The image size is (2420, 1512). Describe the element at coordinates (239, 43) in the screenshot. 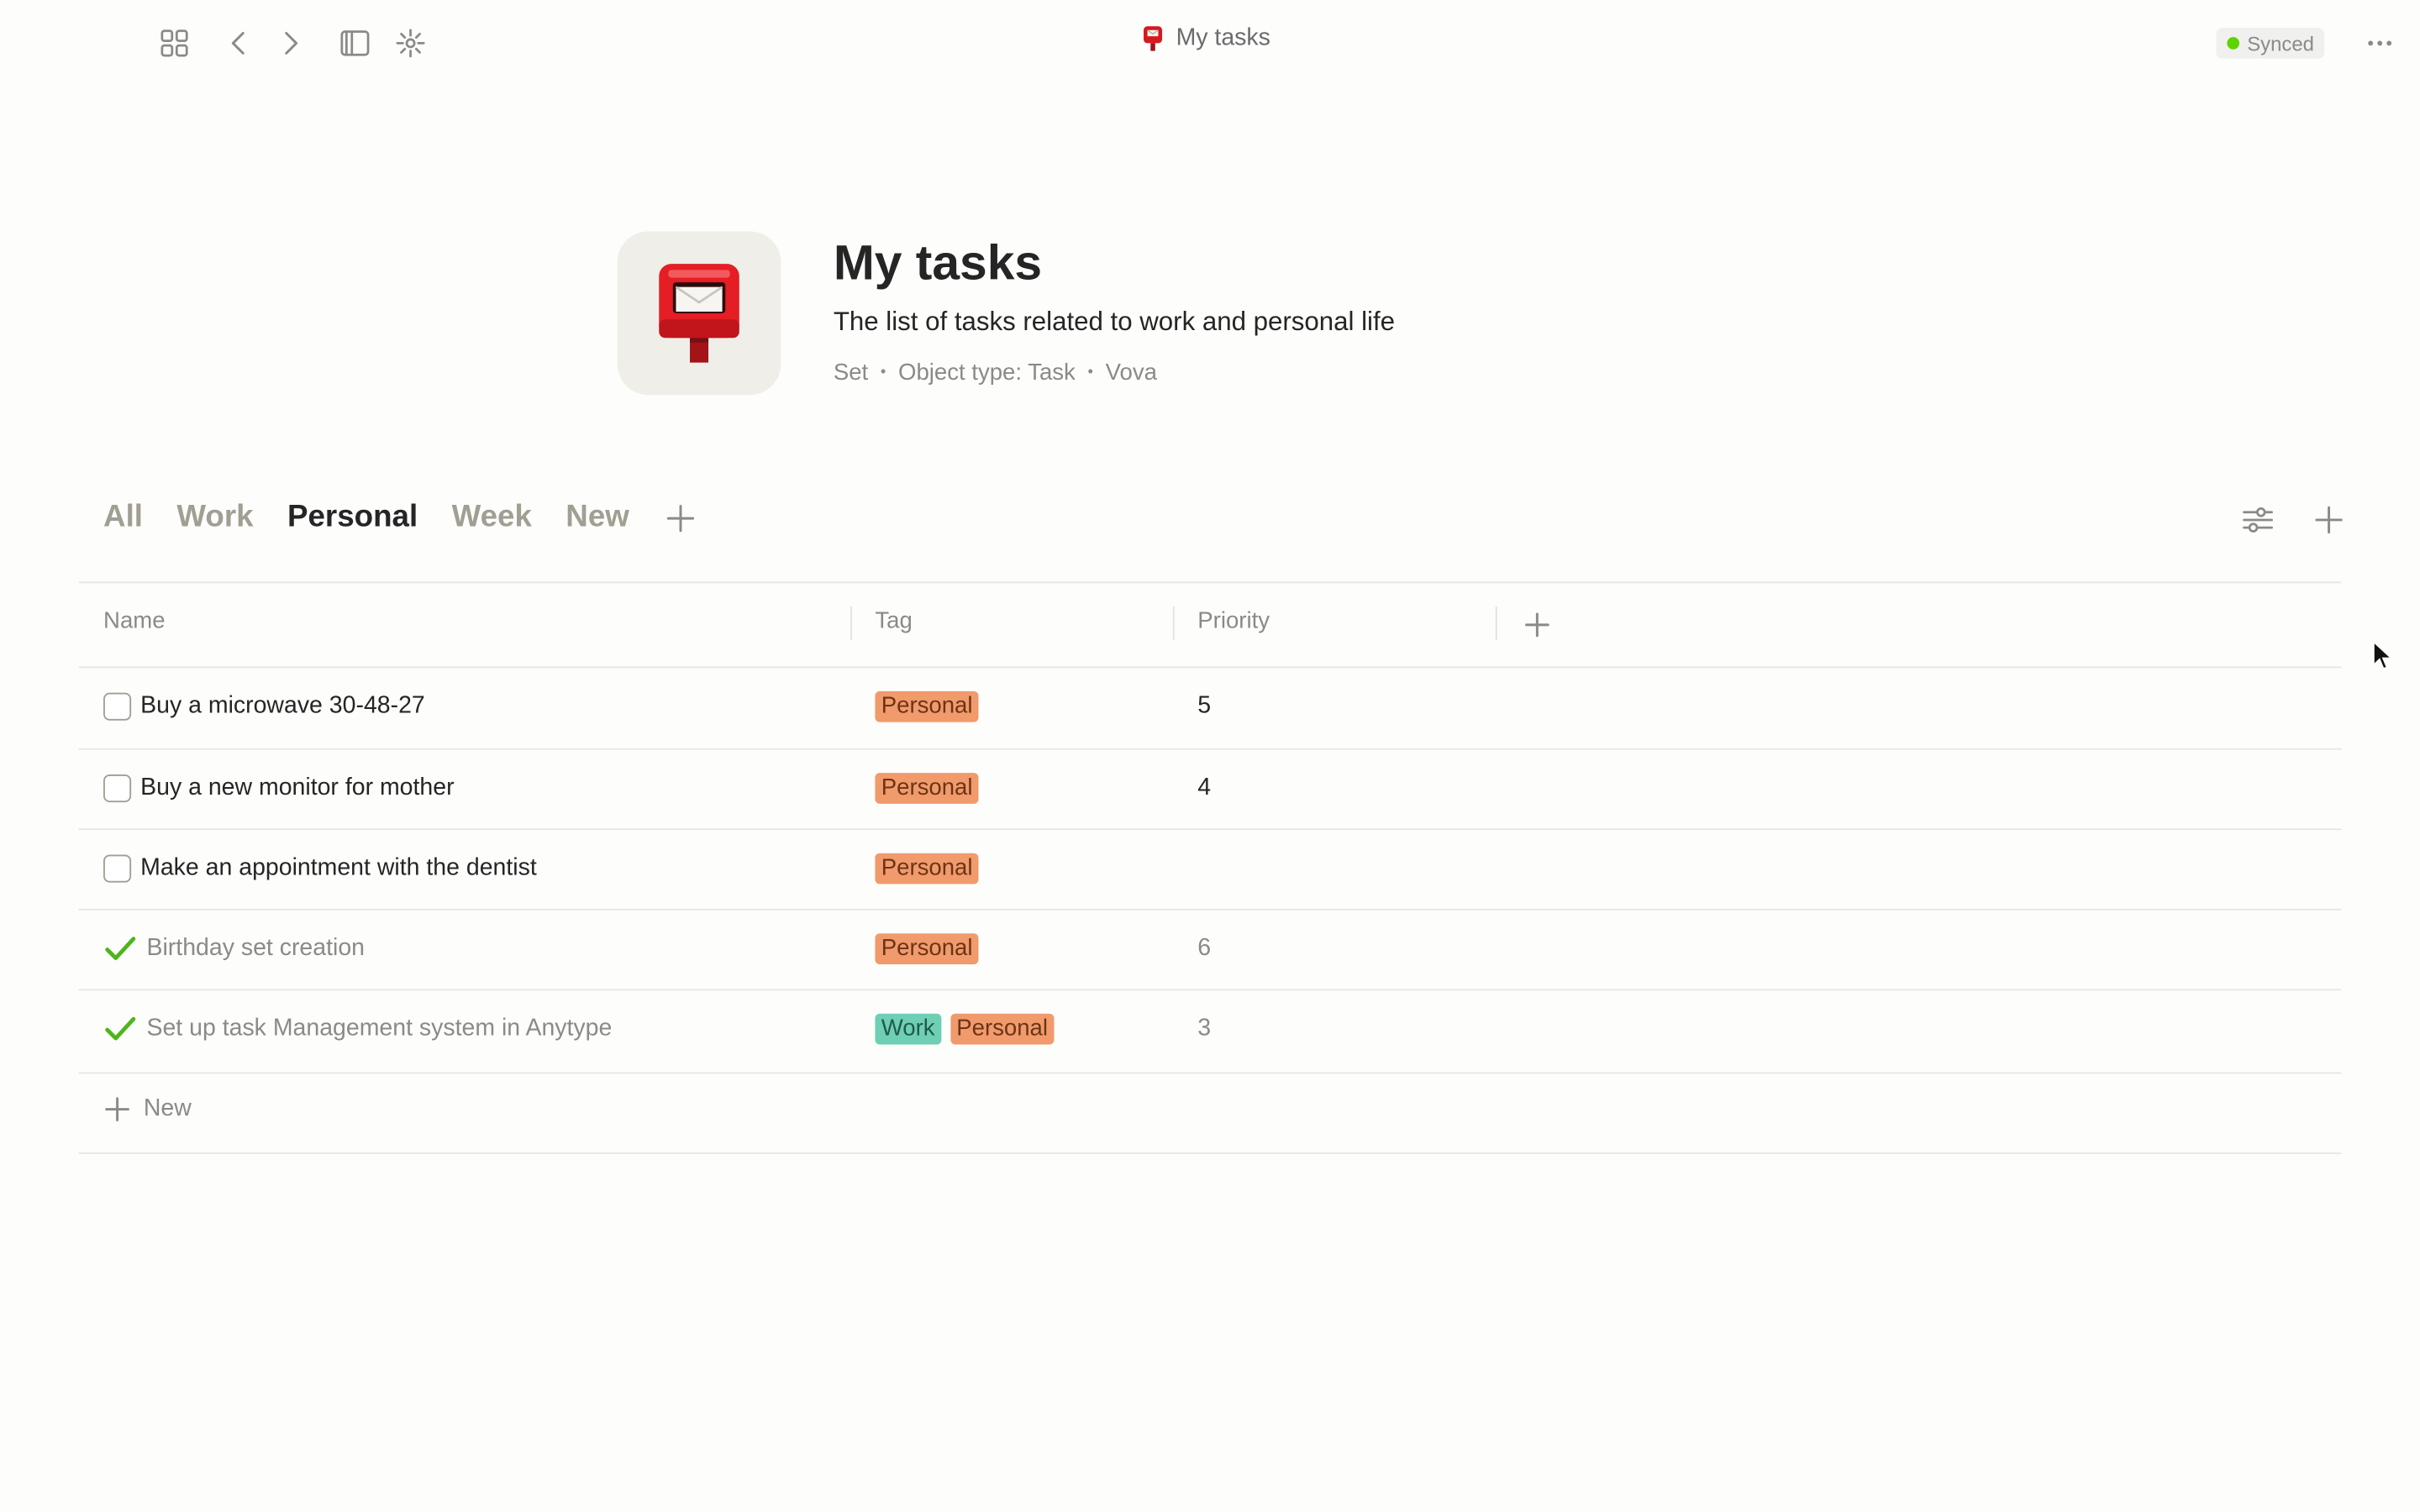

I see `back-icon` at that location.